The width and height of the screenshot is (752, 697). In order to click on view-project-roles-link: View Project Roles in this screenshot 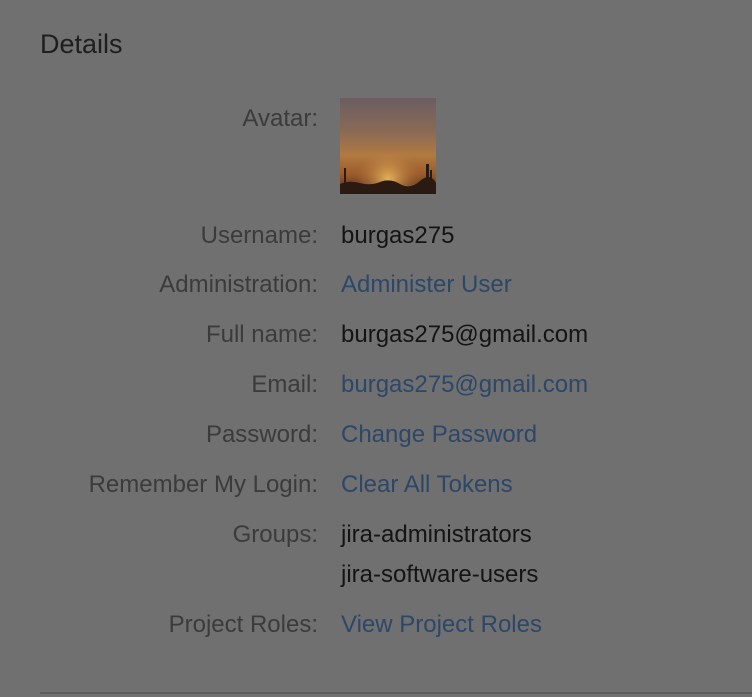, I will do `click(441, 625)`.